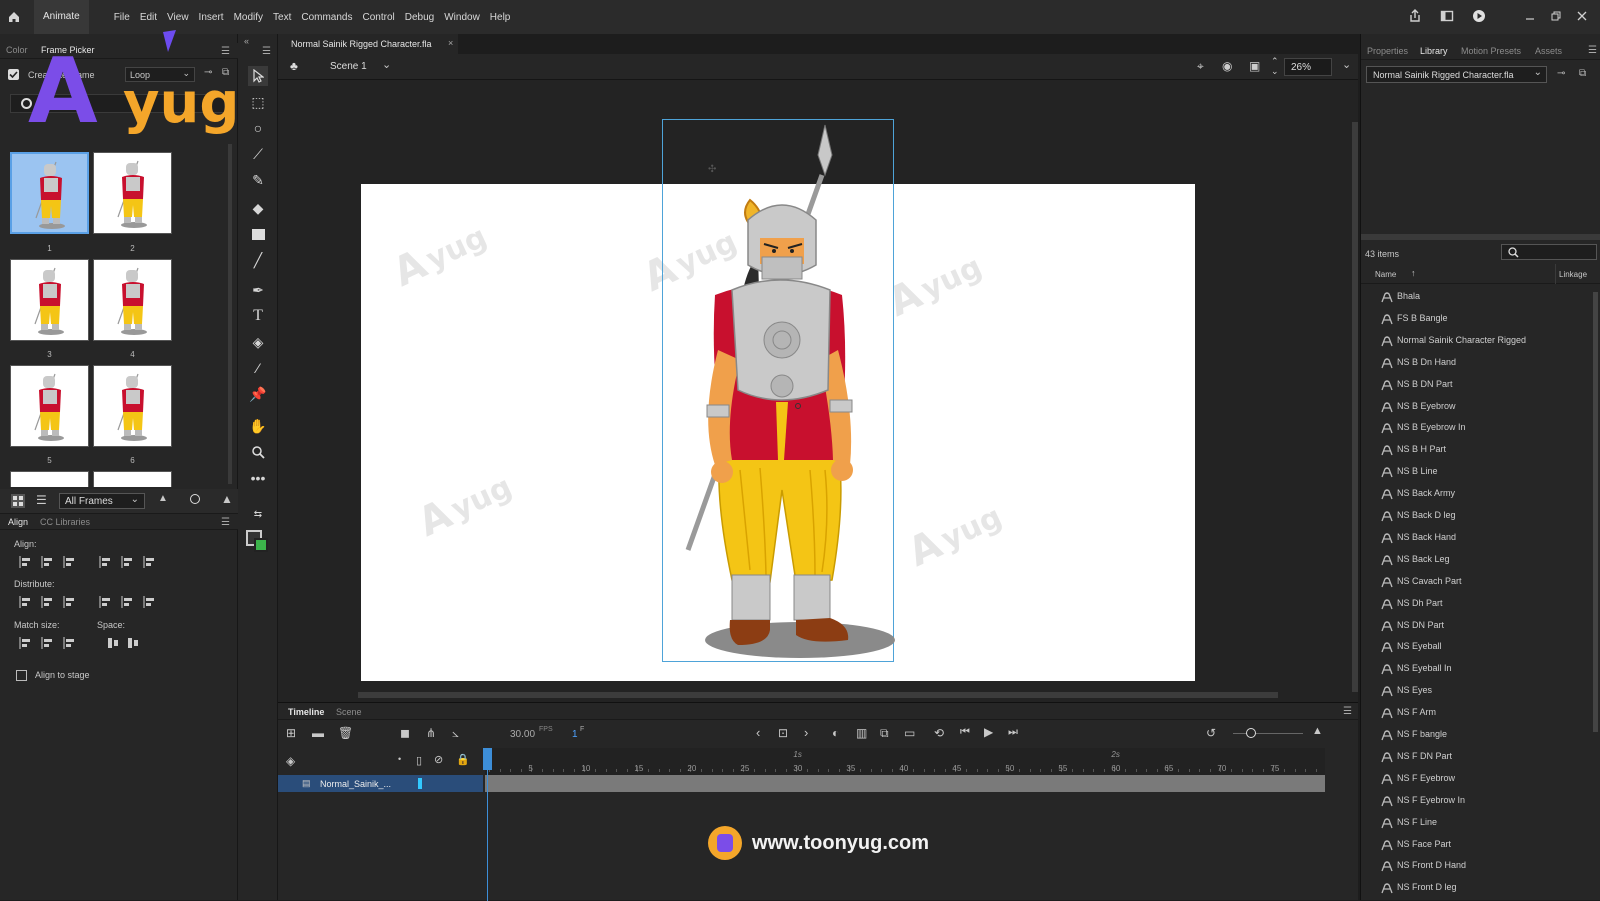 The height and width of the screenshot is (901, 1600). What do you see at coordinates (1431, 427) in the screenshot?
I see `library-item: NS B Eyebrow In` at bounding box center [1431, 427].